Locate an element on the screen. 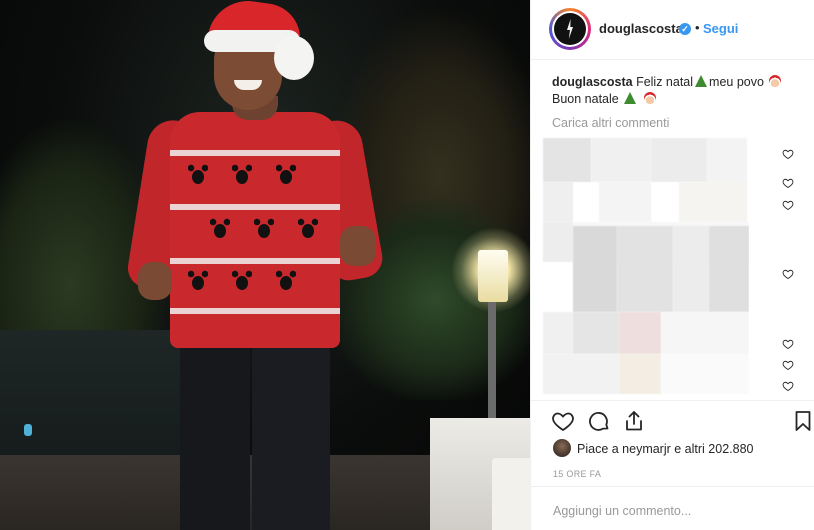 The width and height of the screenshot is (814, 530). lamp-head is located at coordinates (493, 276).